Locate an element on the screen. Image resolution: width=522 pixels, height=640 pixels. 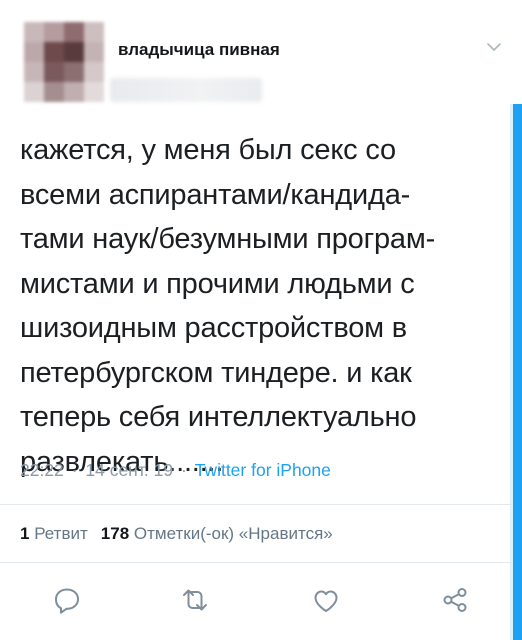
reply-icon is located at coordinates (67, 601).